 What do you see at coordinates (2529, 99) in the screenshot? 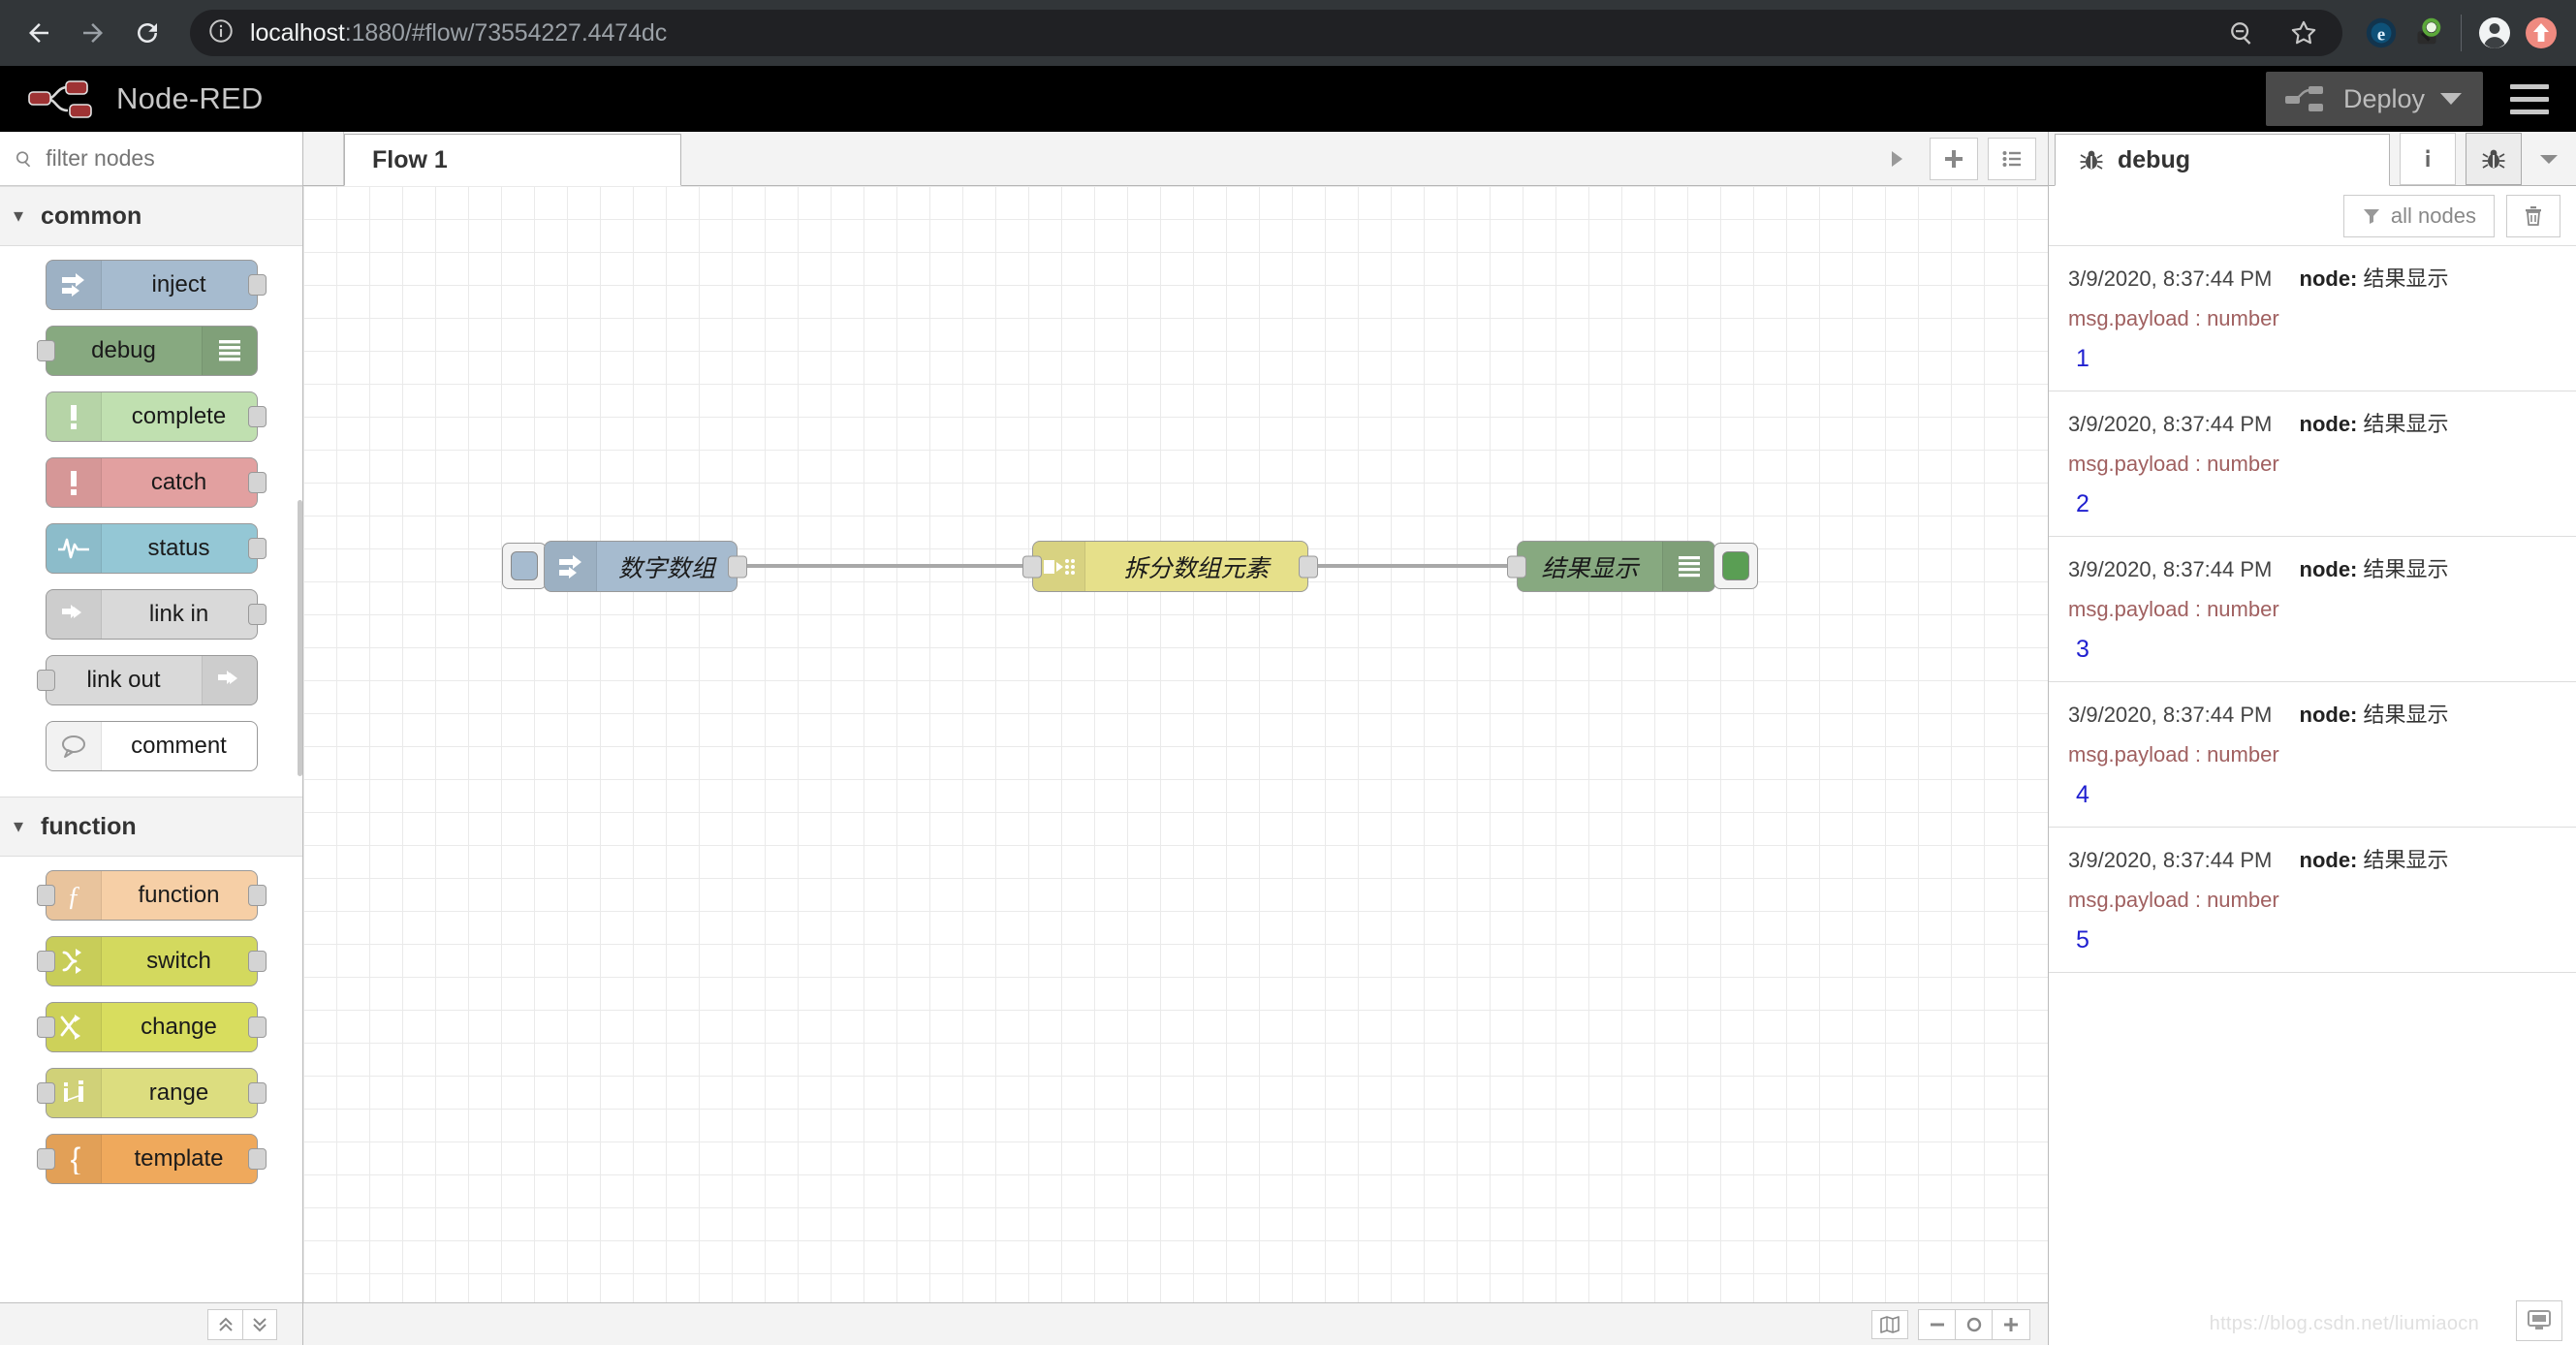
I see `main-menu-button` at bounding box center [2529, 99].